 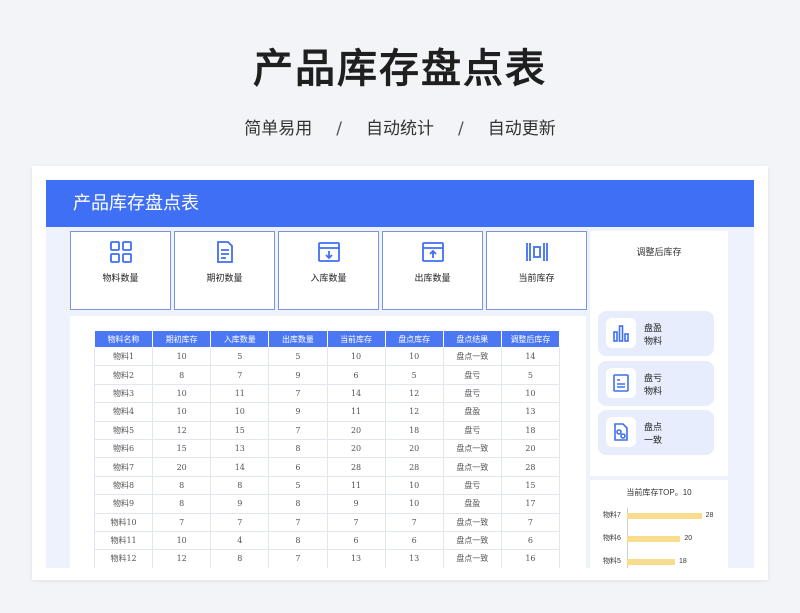 What do you see at coordinates (328, 270) in the screenshot?
I see `kpi-inbound-count: 入库数量` at bounding box center [328, 270].